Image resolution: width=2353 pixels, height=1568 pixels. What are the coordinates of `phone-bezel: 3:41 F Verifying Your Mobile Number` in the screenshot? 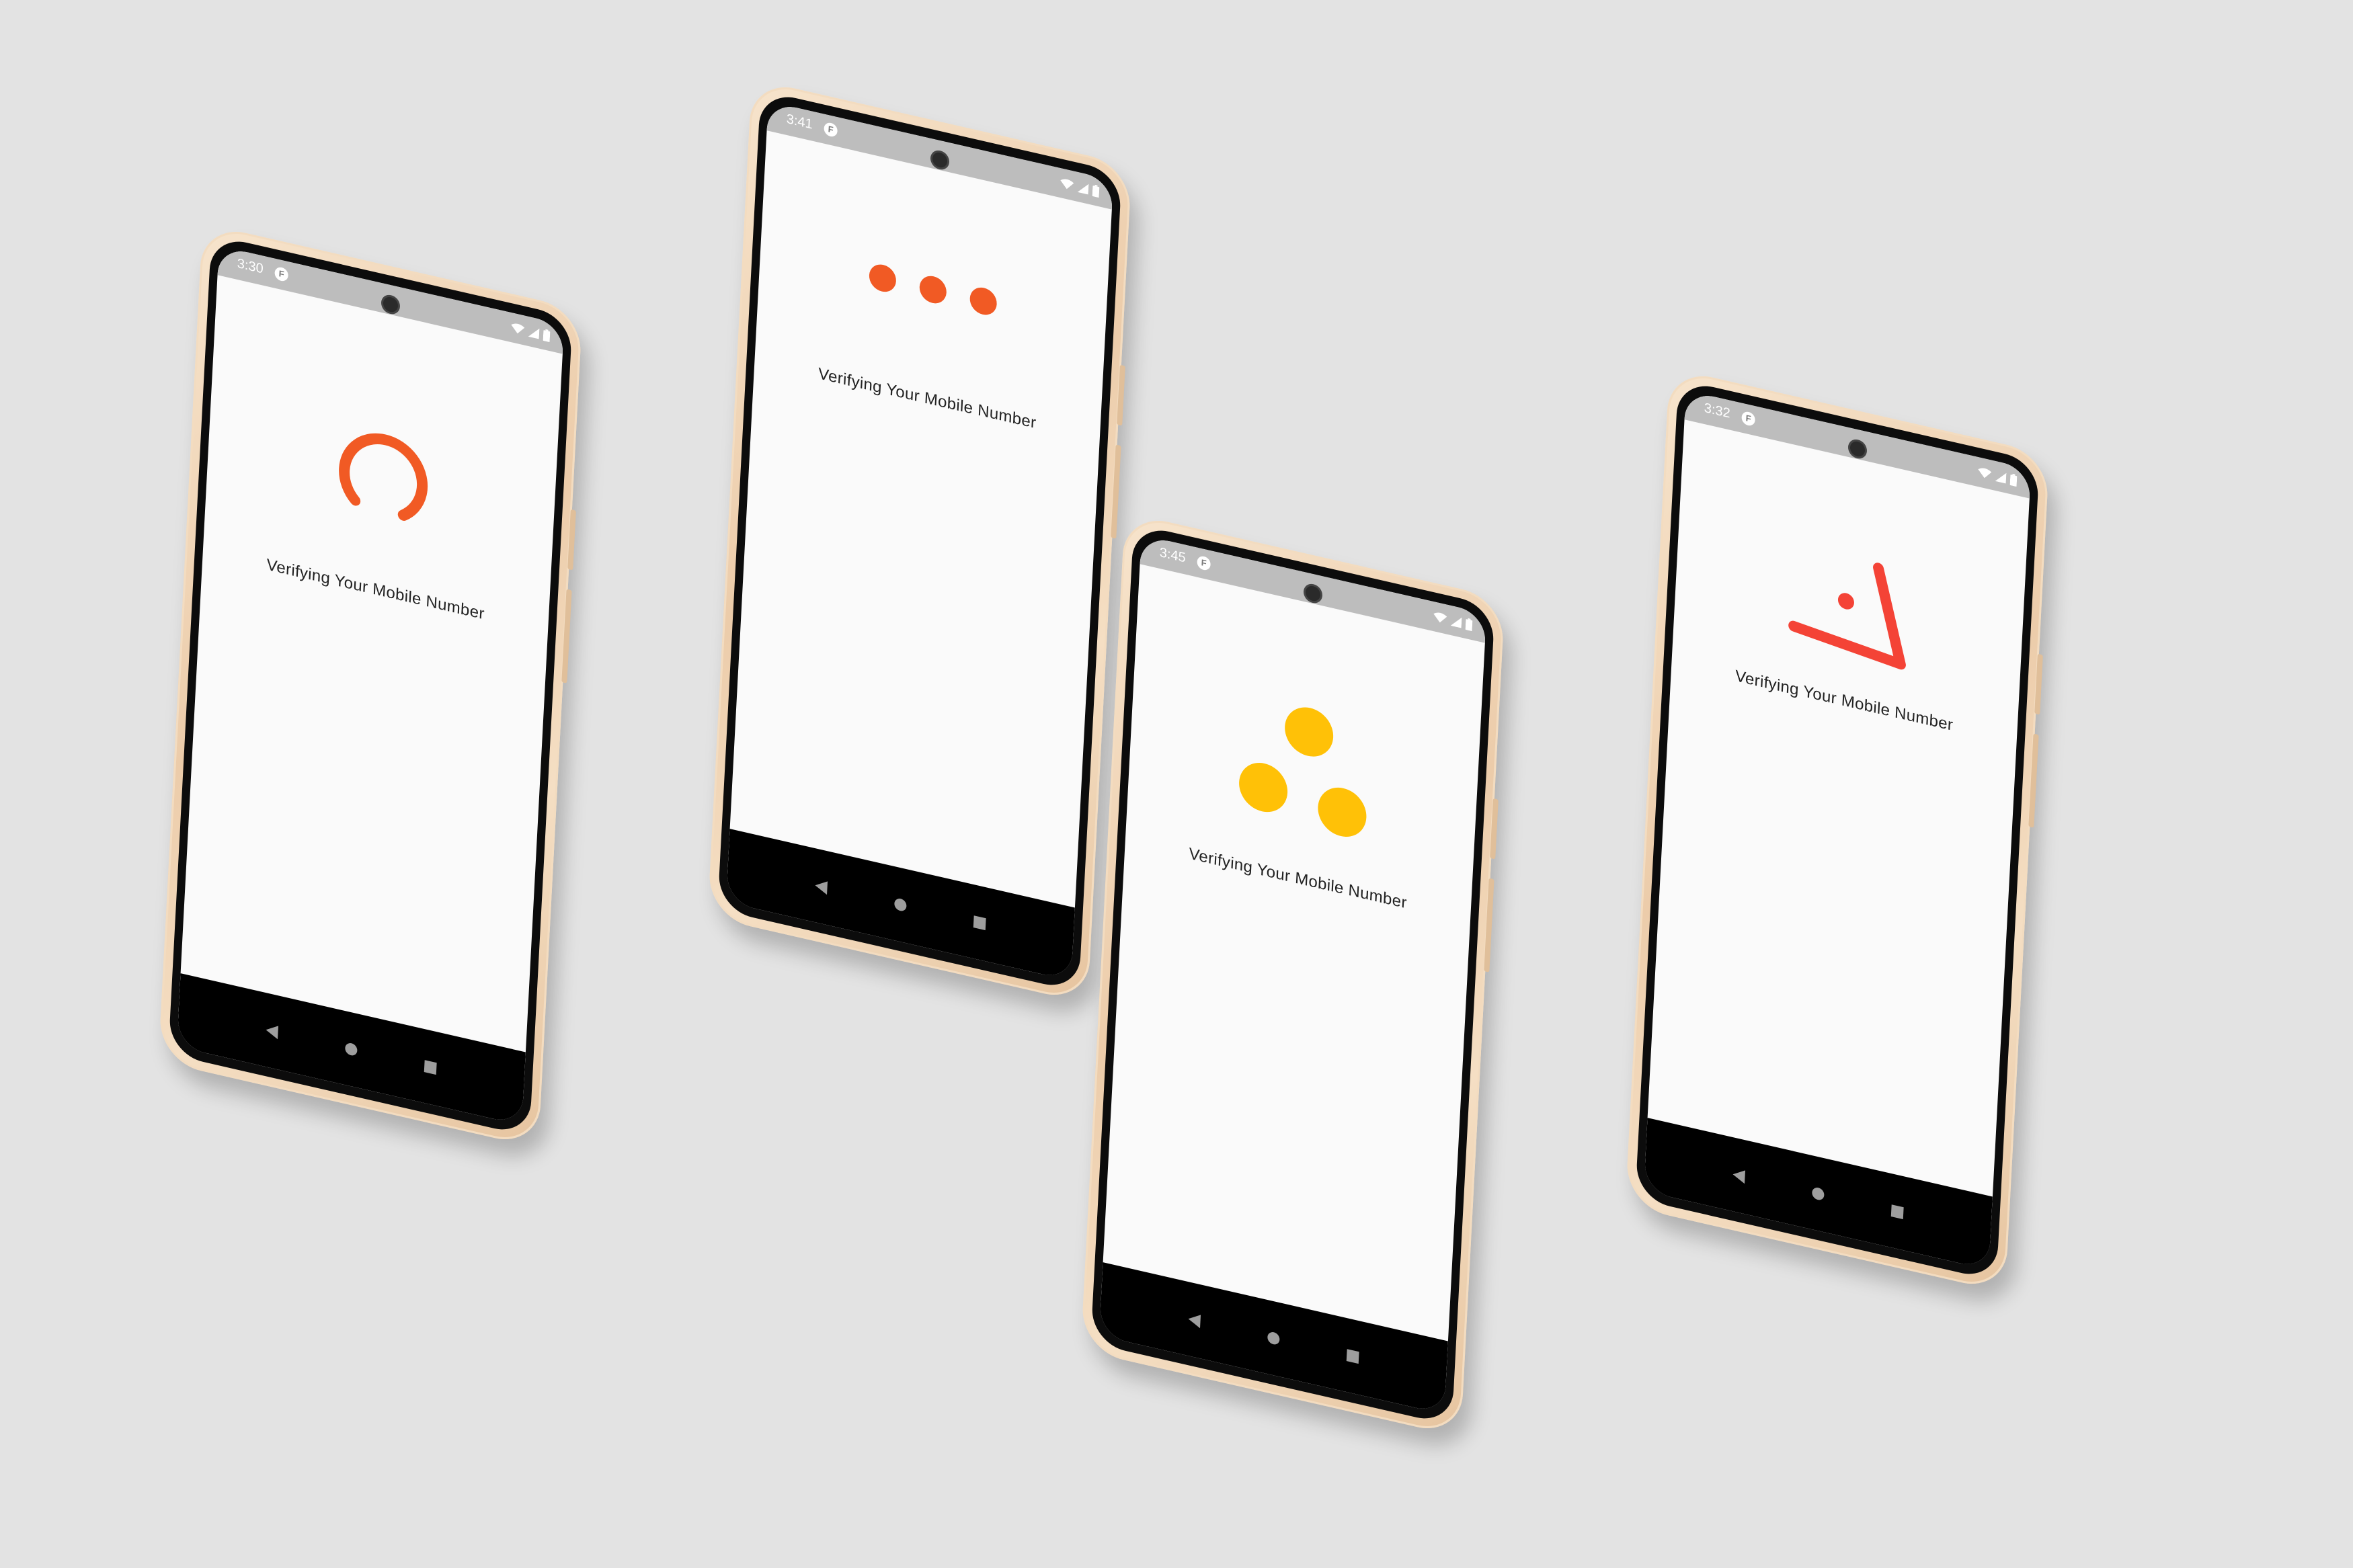 It's located at (920, 541).